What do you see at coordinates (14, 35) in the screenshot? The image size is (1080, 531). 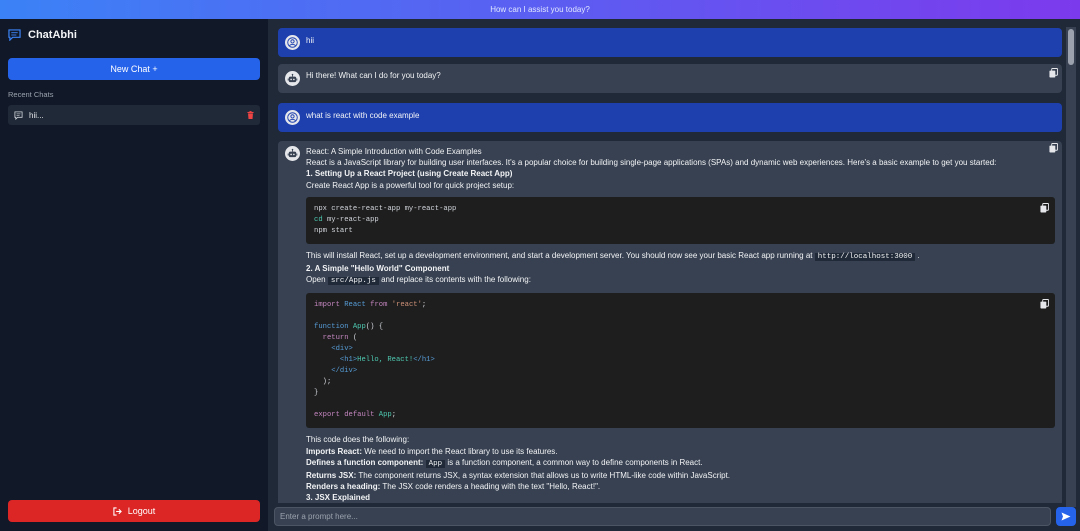 I see `chat-bubble-icon` at bounding box center [14, 35].